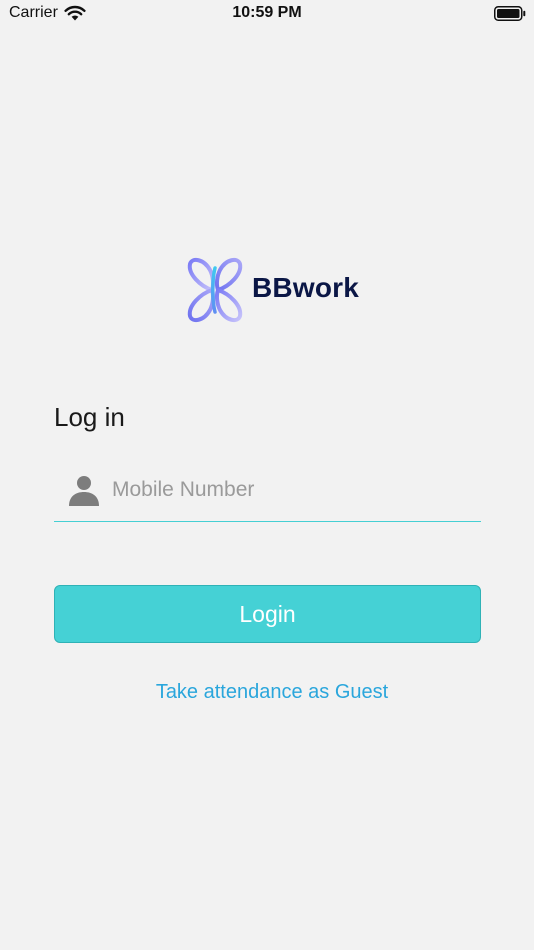 The height and width of the screenshot is (950, 534). What do you see at coordinates (215, 290) in the screenshot?
I see `butterfly-logo-icon` at bounding box center [215, 290].